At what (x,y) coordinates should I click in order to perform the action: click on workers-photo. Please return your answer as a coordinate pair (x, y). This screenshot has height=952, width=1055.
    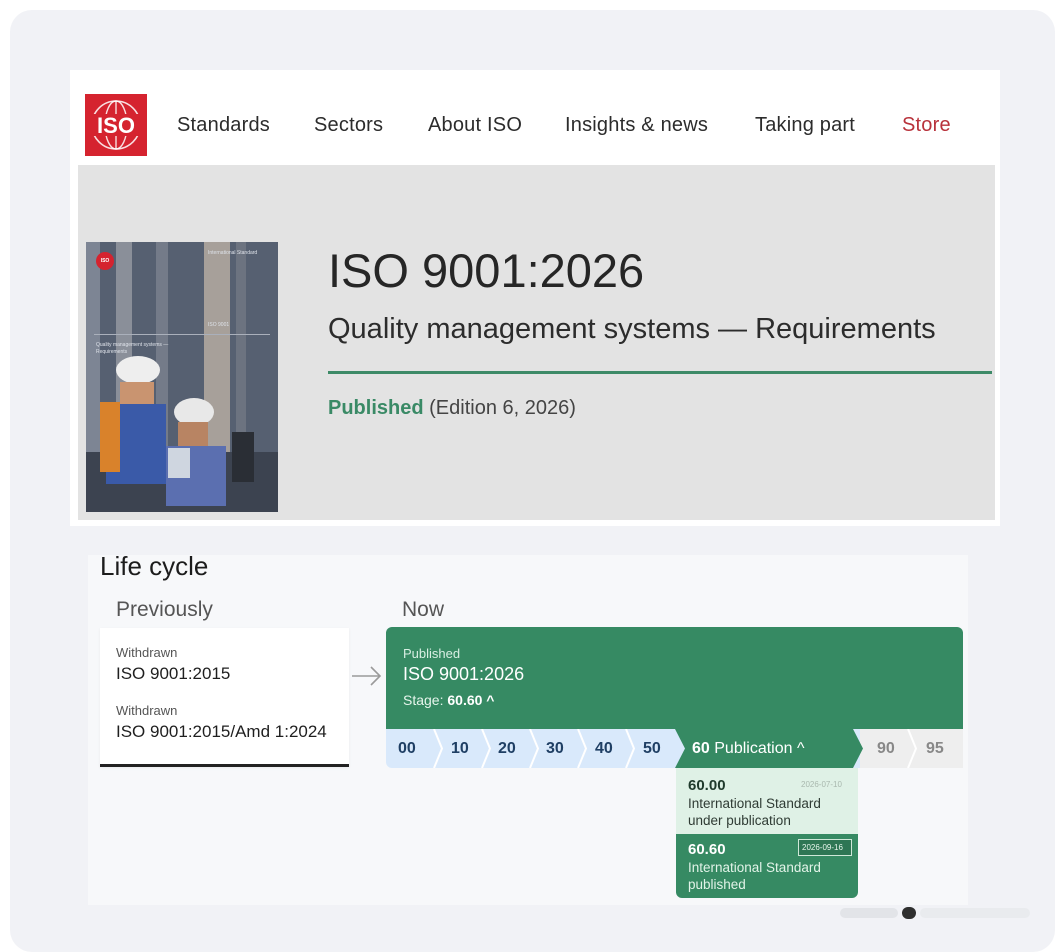
    Looking at the image, I should click on (182, 377).